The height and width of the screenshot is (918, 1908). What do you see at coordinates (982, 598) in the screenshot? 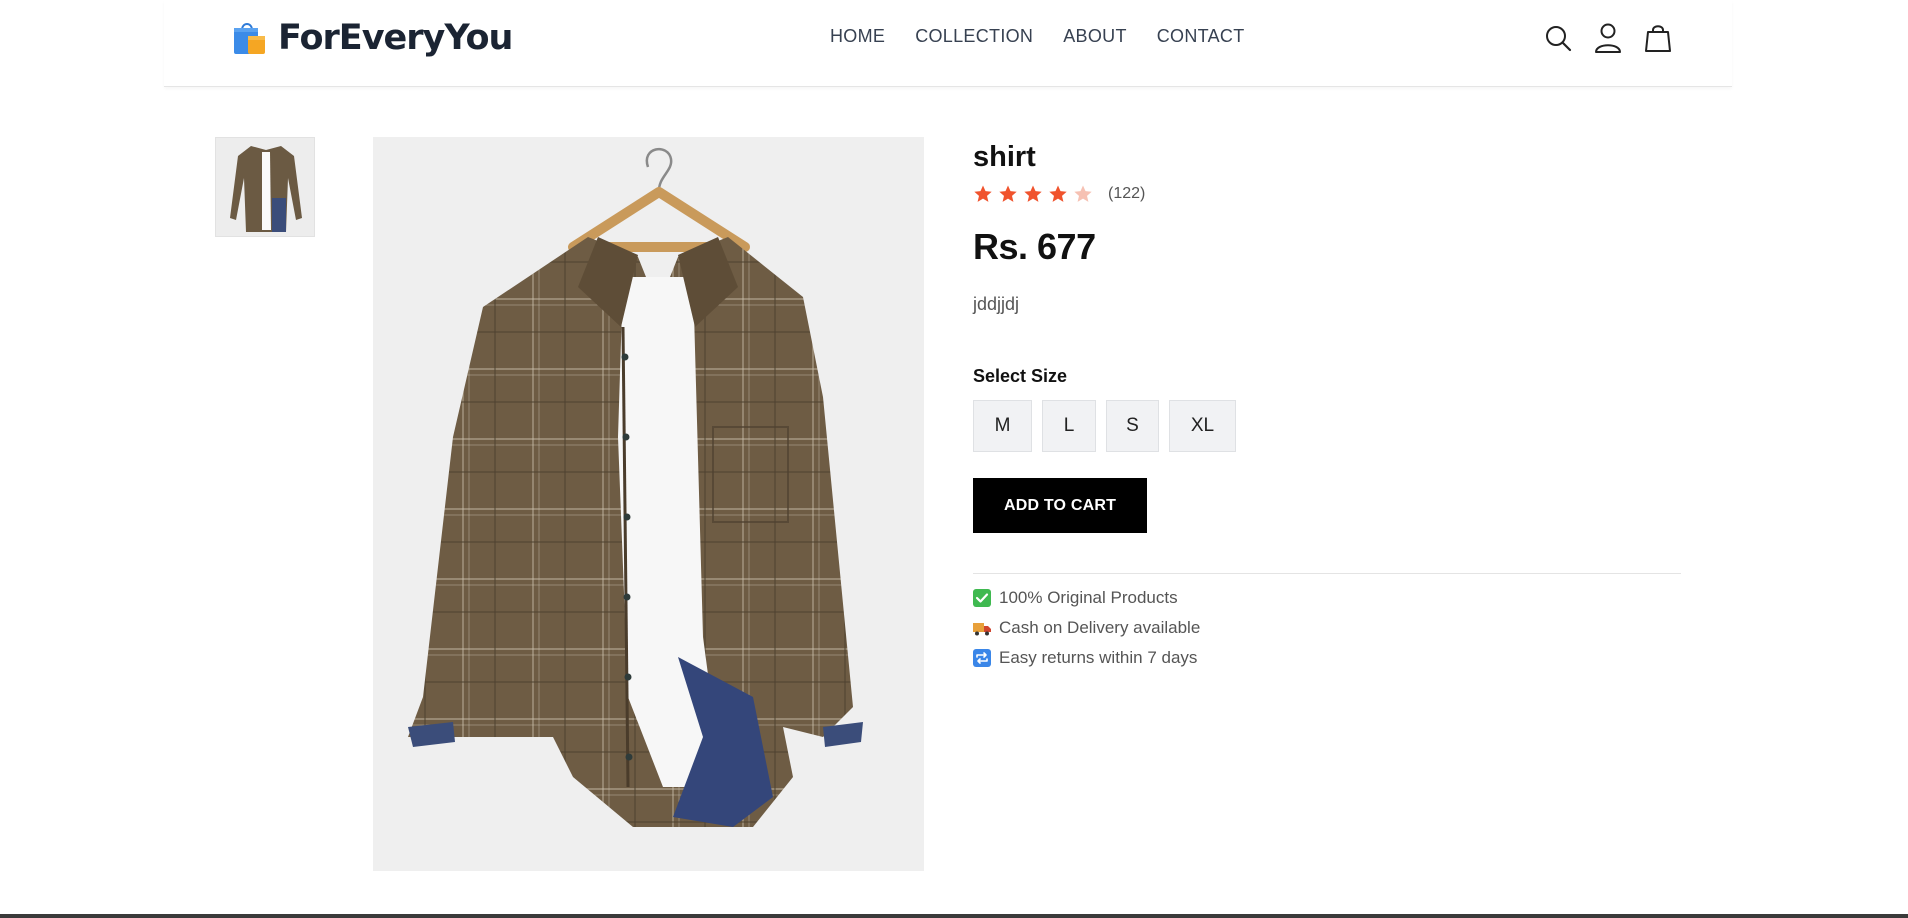
I see `check-icon` at bounding box center [982, 598].